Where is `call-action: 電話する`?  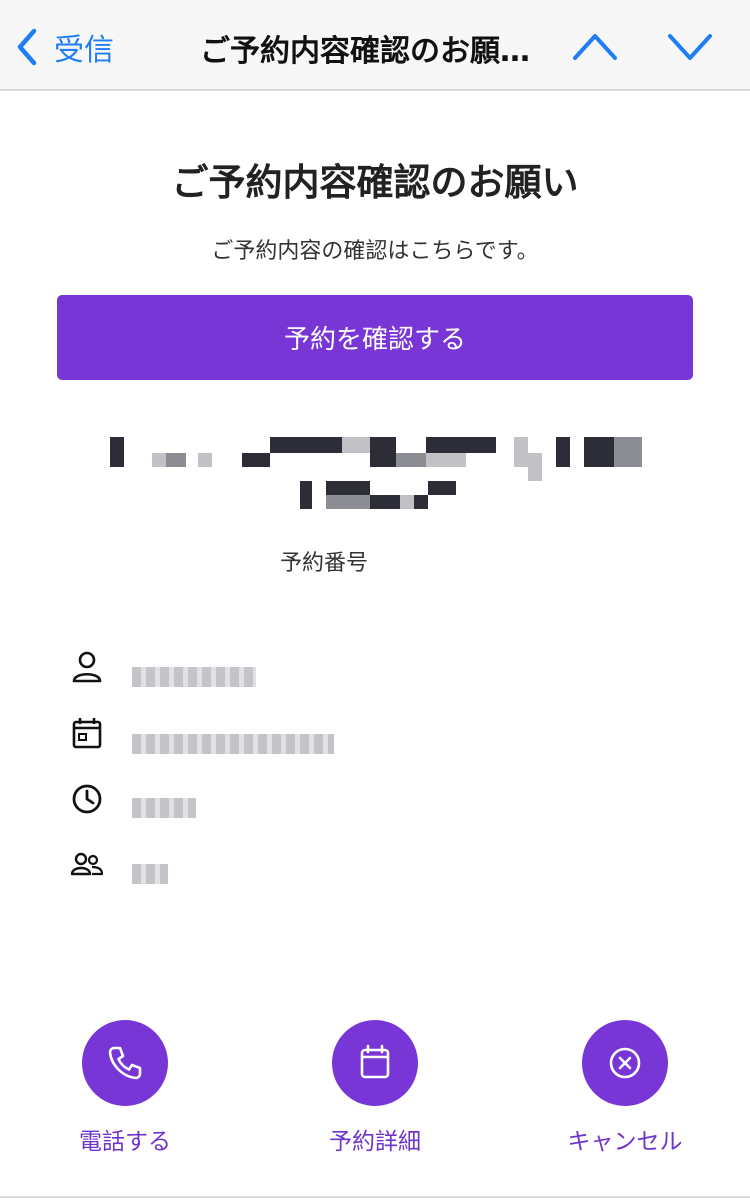
call-action: 電話する is located at coordinates (125, 1088).